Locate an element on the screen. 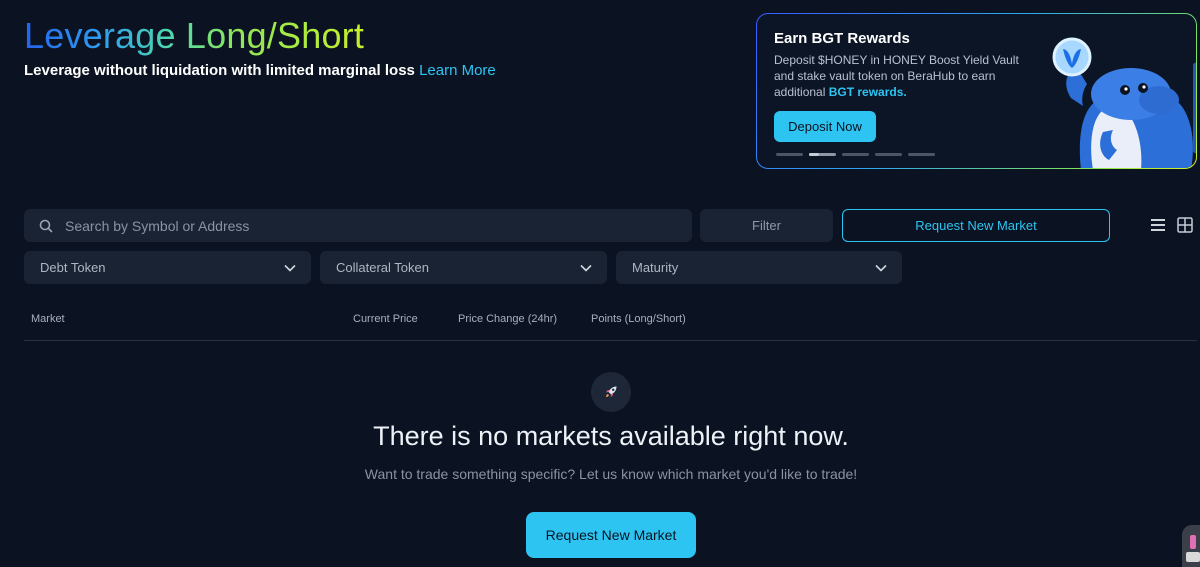 This screenshot has width=1200, height=567. column-header-price-change: Price Change (24hr) is located at coordinates (507, 319).